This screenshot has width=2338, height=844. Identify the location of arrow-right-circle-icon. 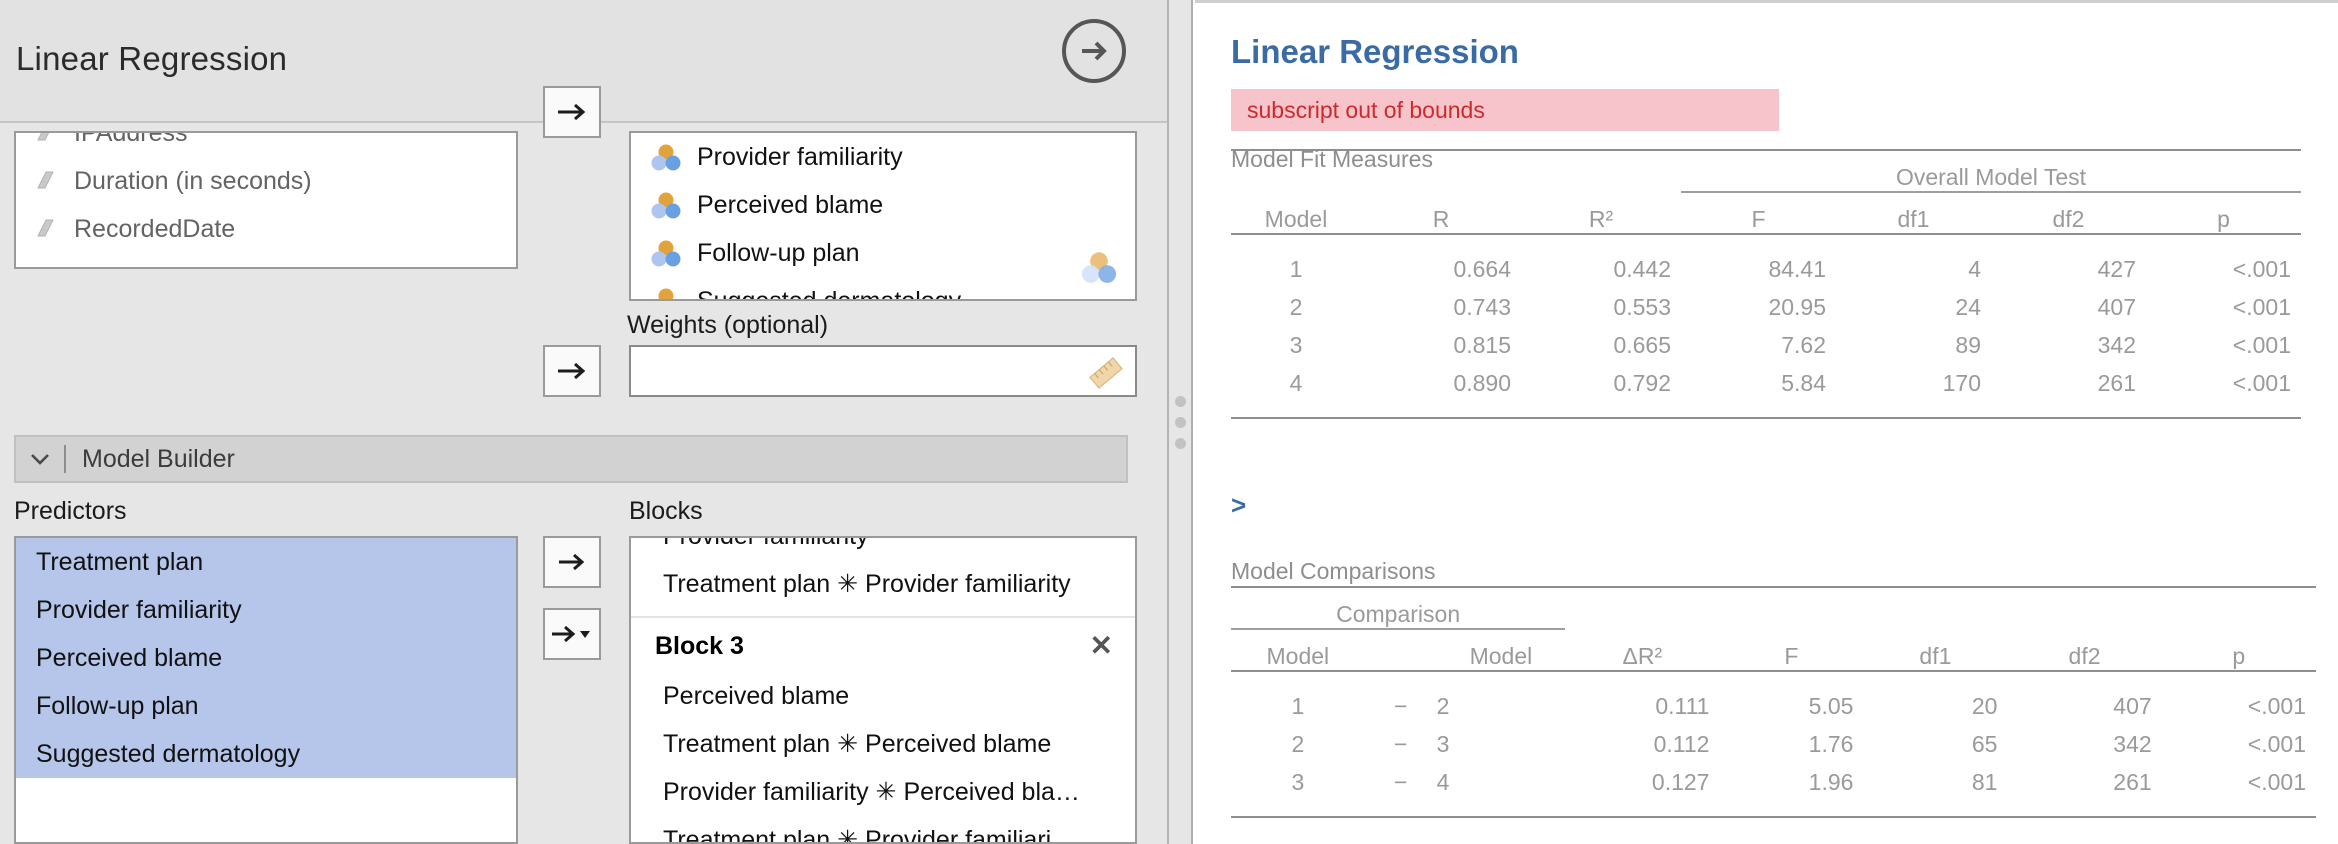
(1094, 51).